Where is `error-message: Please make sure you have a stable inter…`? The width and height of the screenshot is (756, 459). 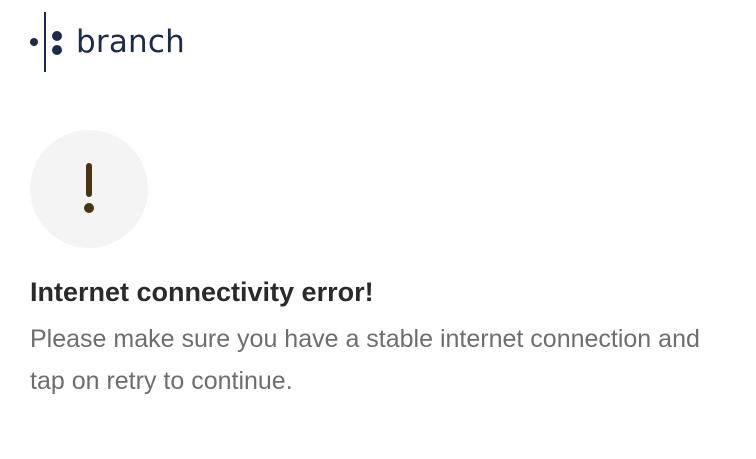 error-message: Please make sure you have a stable inter… is located at coordinates (365, 360).